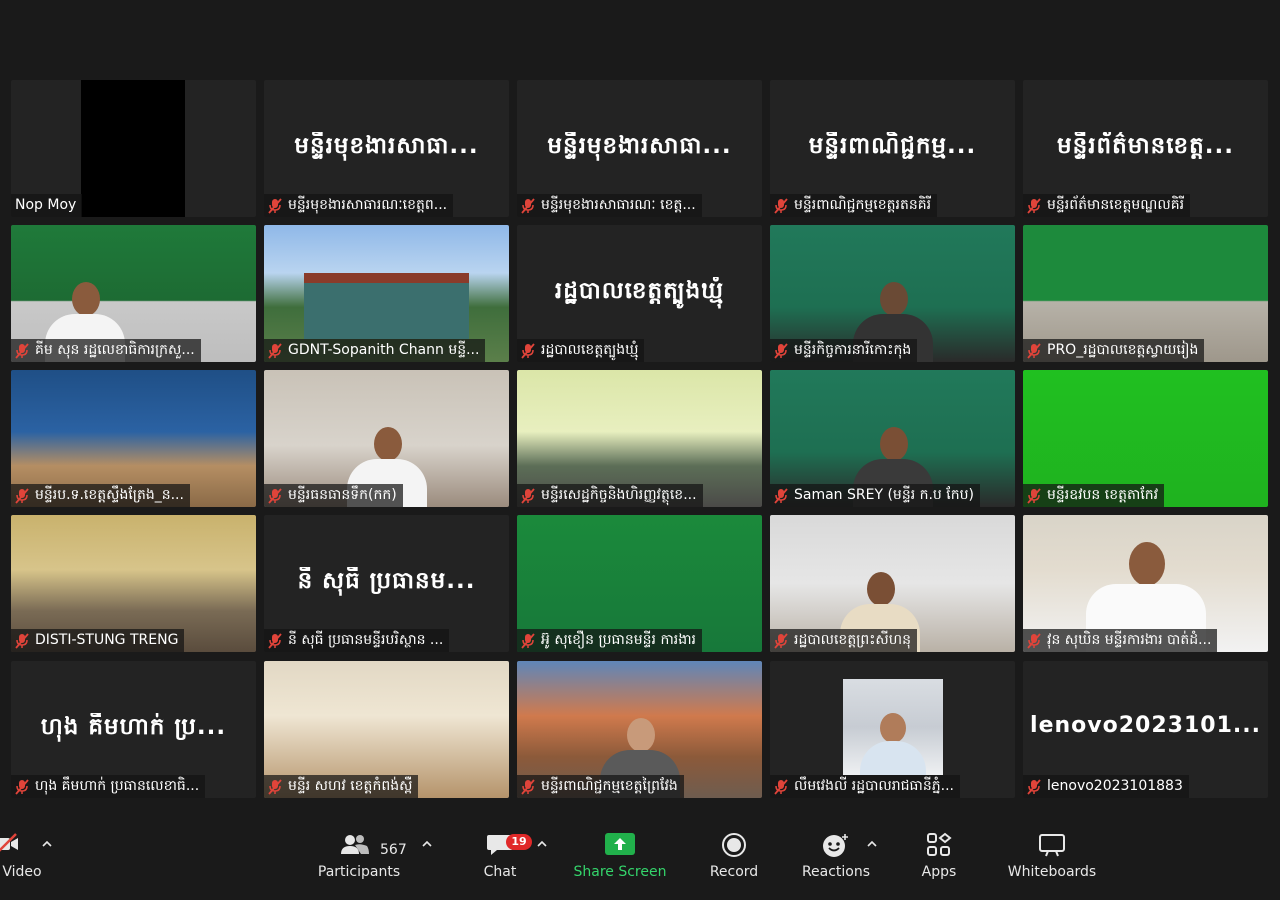 The width and height of the screenshot is (1280, 900). Describe the element at coordinates (1094, 495) in the screenshot. I see `participant-name-label: មន្ទីរឧវបន ខេត្តតាកែវ` at that location.